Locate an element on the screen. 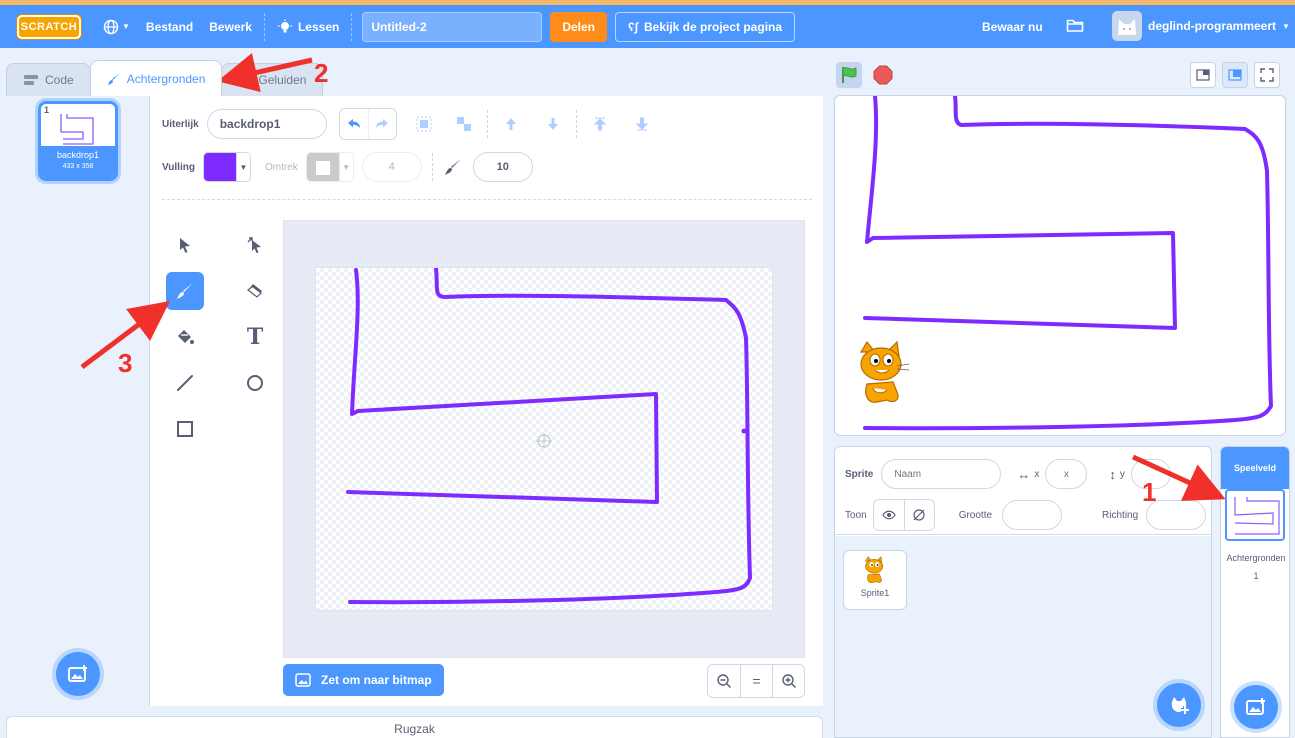  zoom-controls: = is located at coordinates (756, 681).